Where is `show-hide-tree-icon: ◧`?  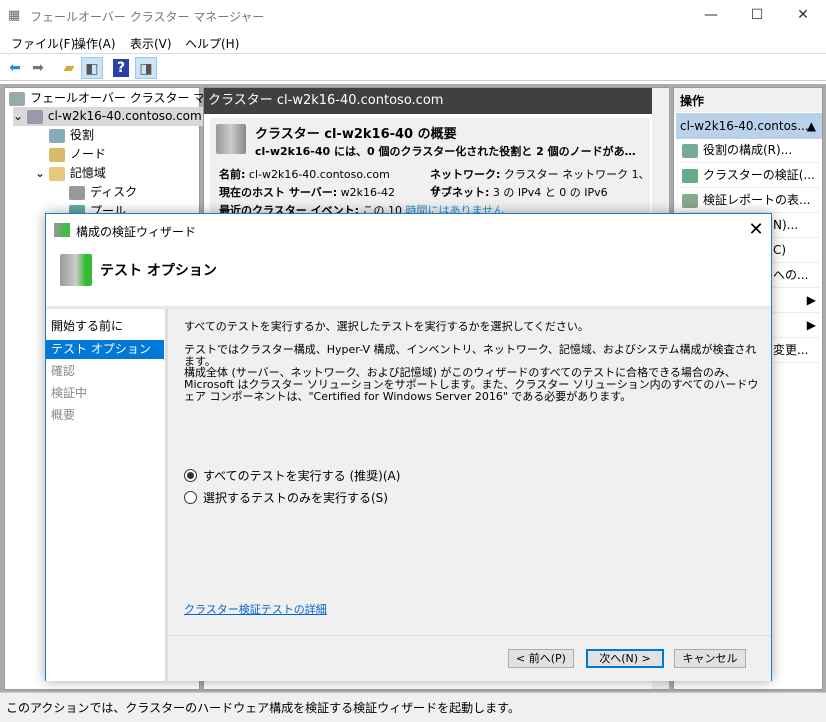 show-hide-tree-icon: ◧ is located at coordinates (92, 68).